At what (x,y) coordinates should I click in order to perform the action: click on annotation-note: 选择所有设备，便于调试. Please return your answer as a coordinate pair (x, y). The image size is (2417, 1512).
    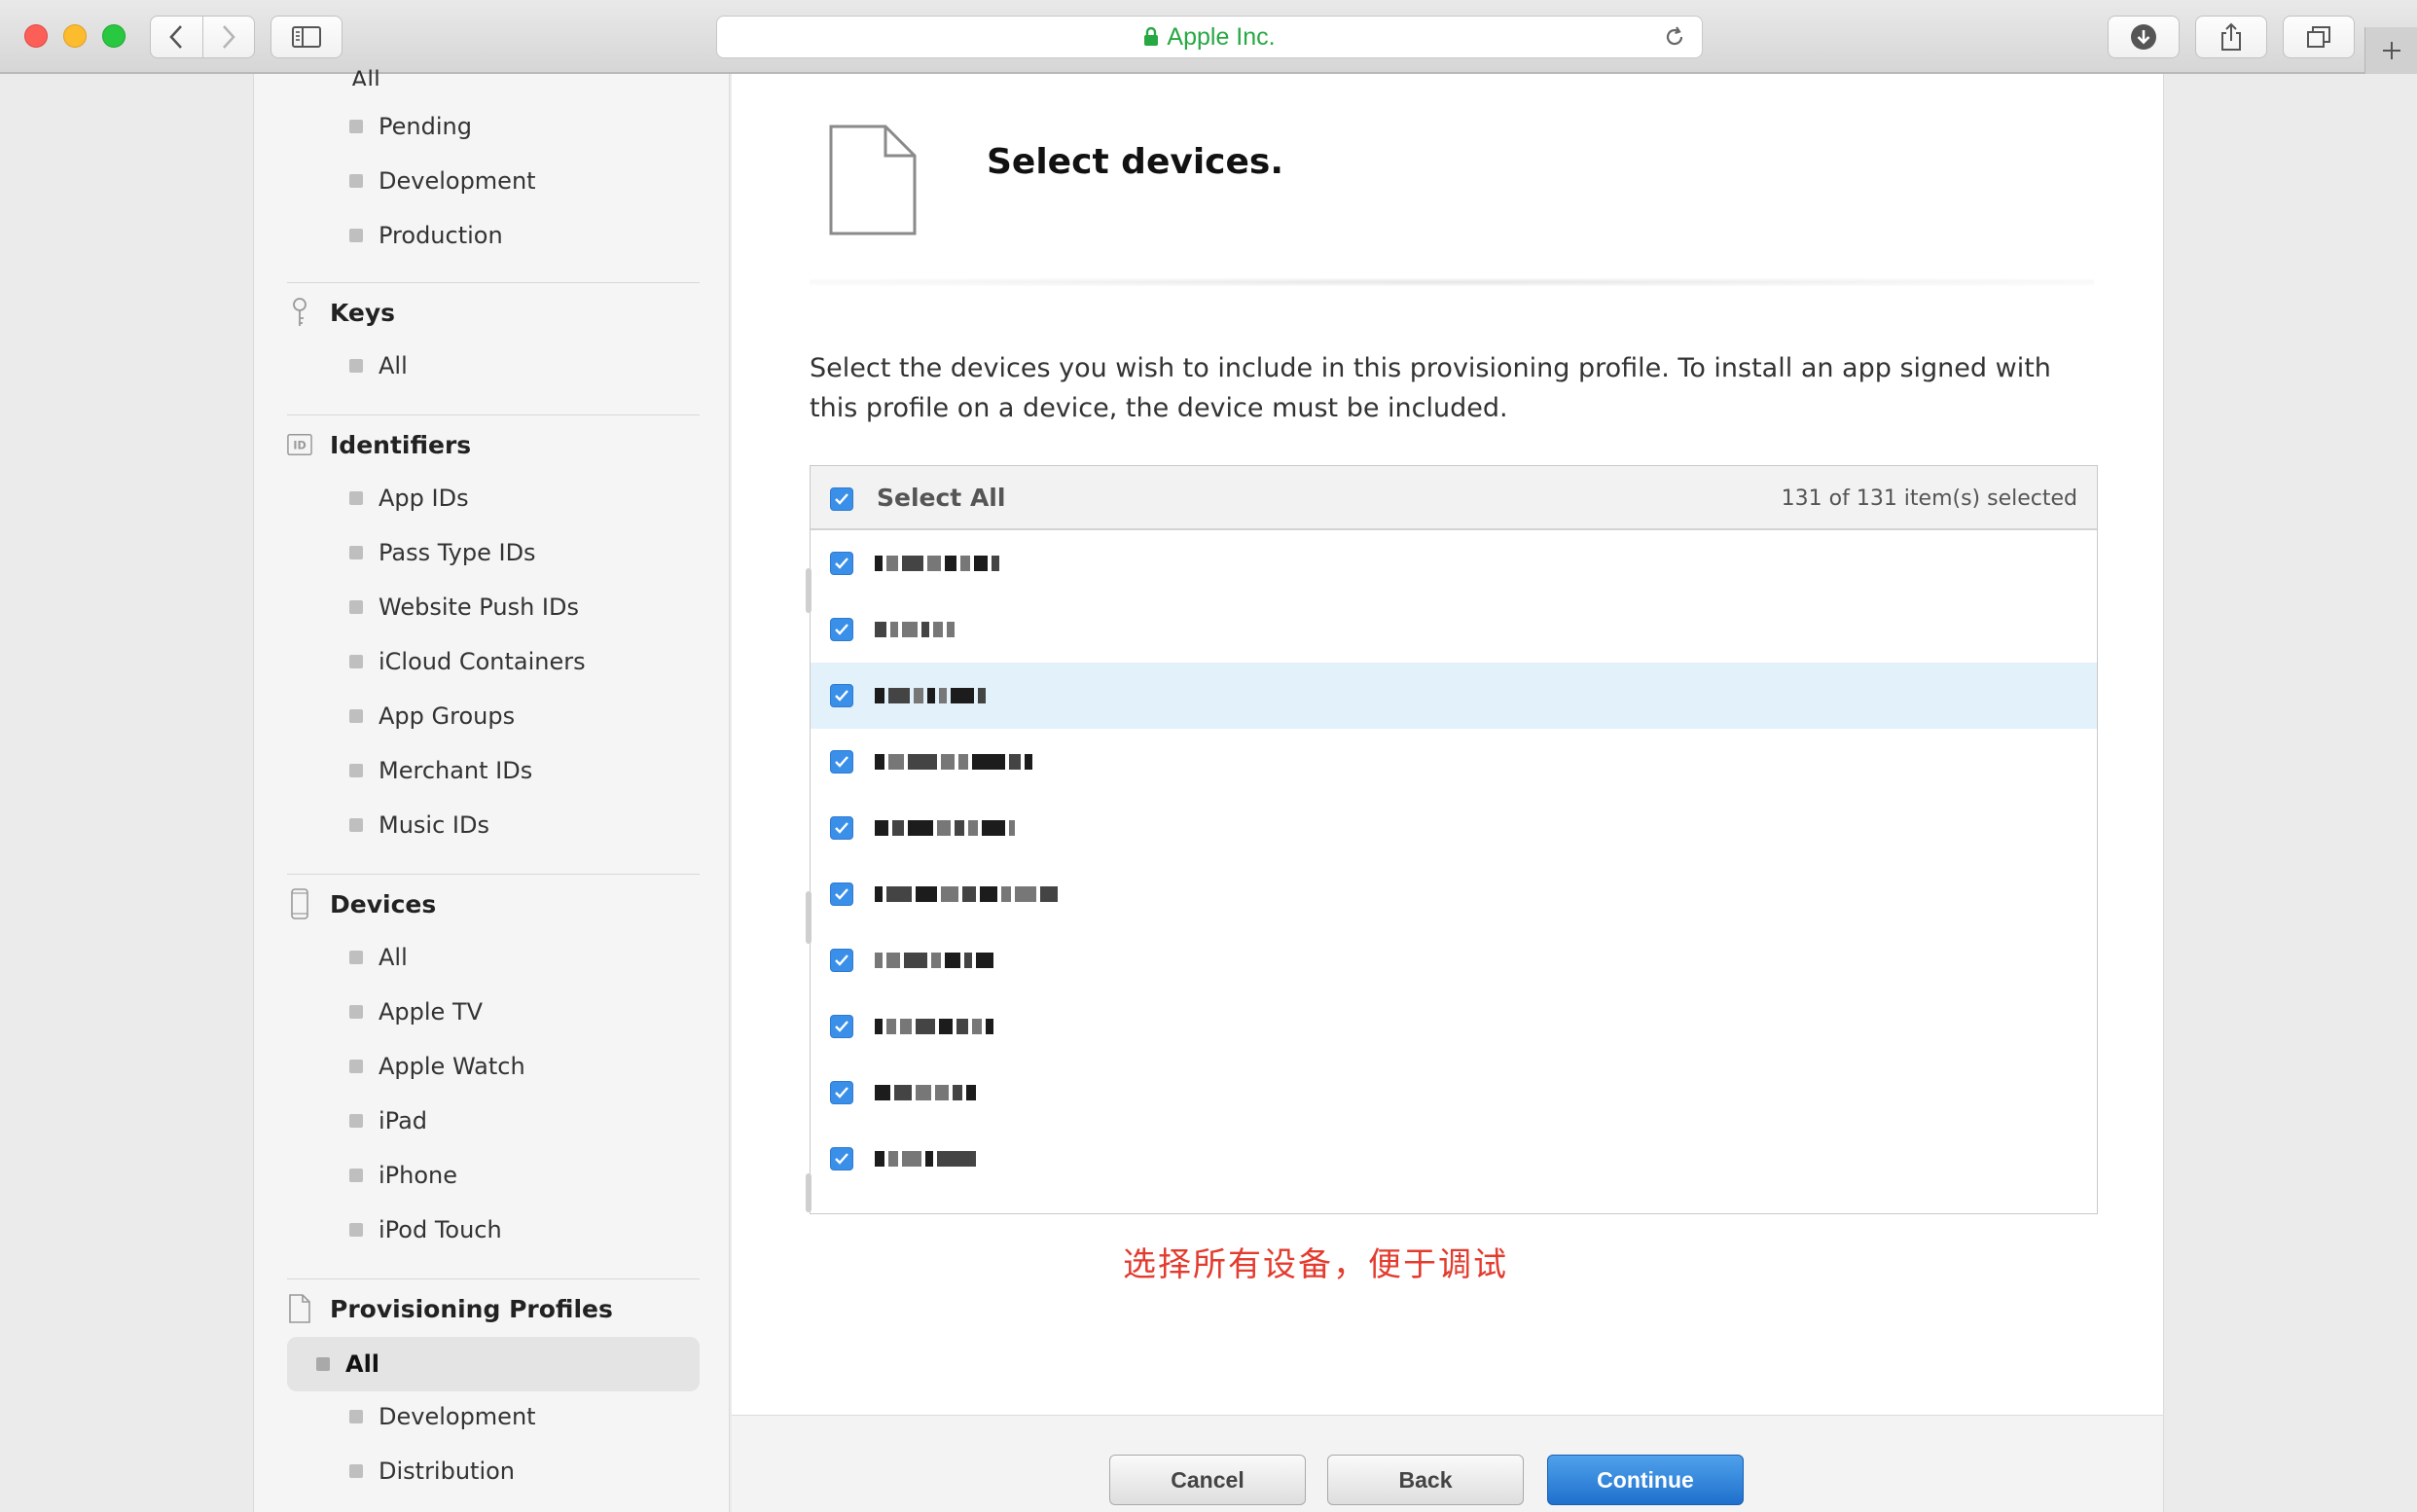
    Looking at the image, I should click on (1315, 1264).